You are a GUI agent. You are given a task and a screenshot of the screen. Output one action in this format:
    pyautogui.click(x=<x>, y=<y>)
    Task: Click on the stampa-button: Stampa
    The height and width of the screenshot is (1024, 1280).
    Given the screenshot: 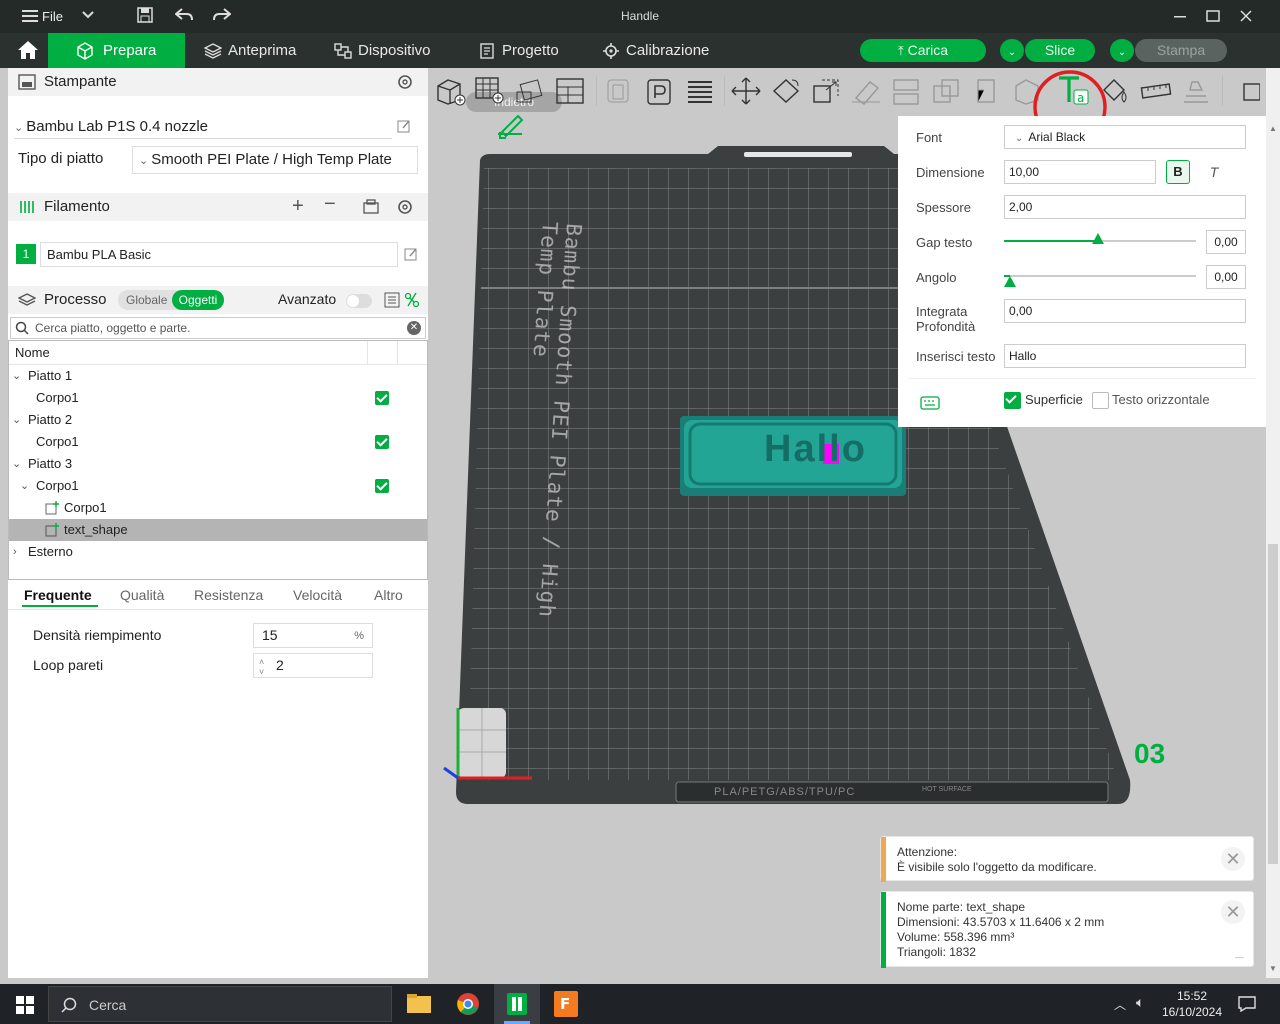 What is the action you would take?
    pyautogui.click(x=1181, y=50)
    